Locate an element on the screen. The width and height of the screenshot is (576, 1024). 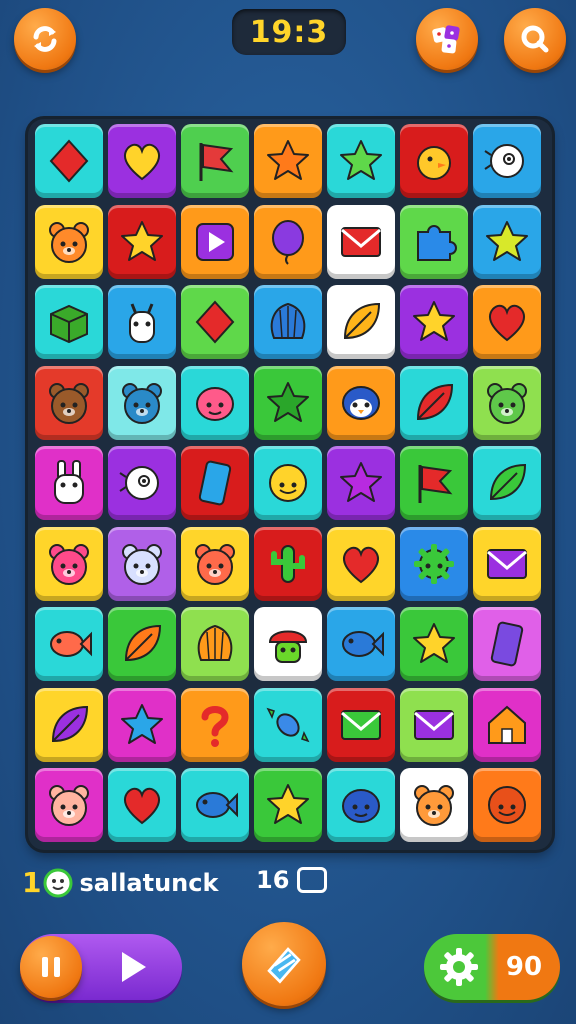
bird-icon is located at coordinates (139, 483).